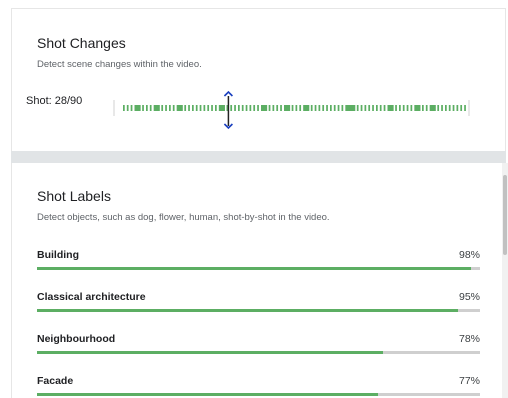 This screenshot has width=508, height=398. I want to click on chevron-up-icon, so click(228, 93).